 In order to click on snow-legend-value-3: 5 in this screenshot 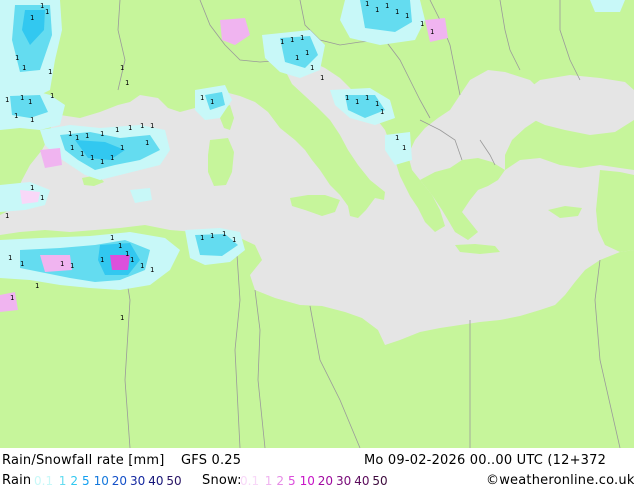, I will do `click(292, 481)`.